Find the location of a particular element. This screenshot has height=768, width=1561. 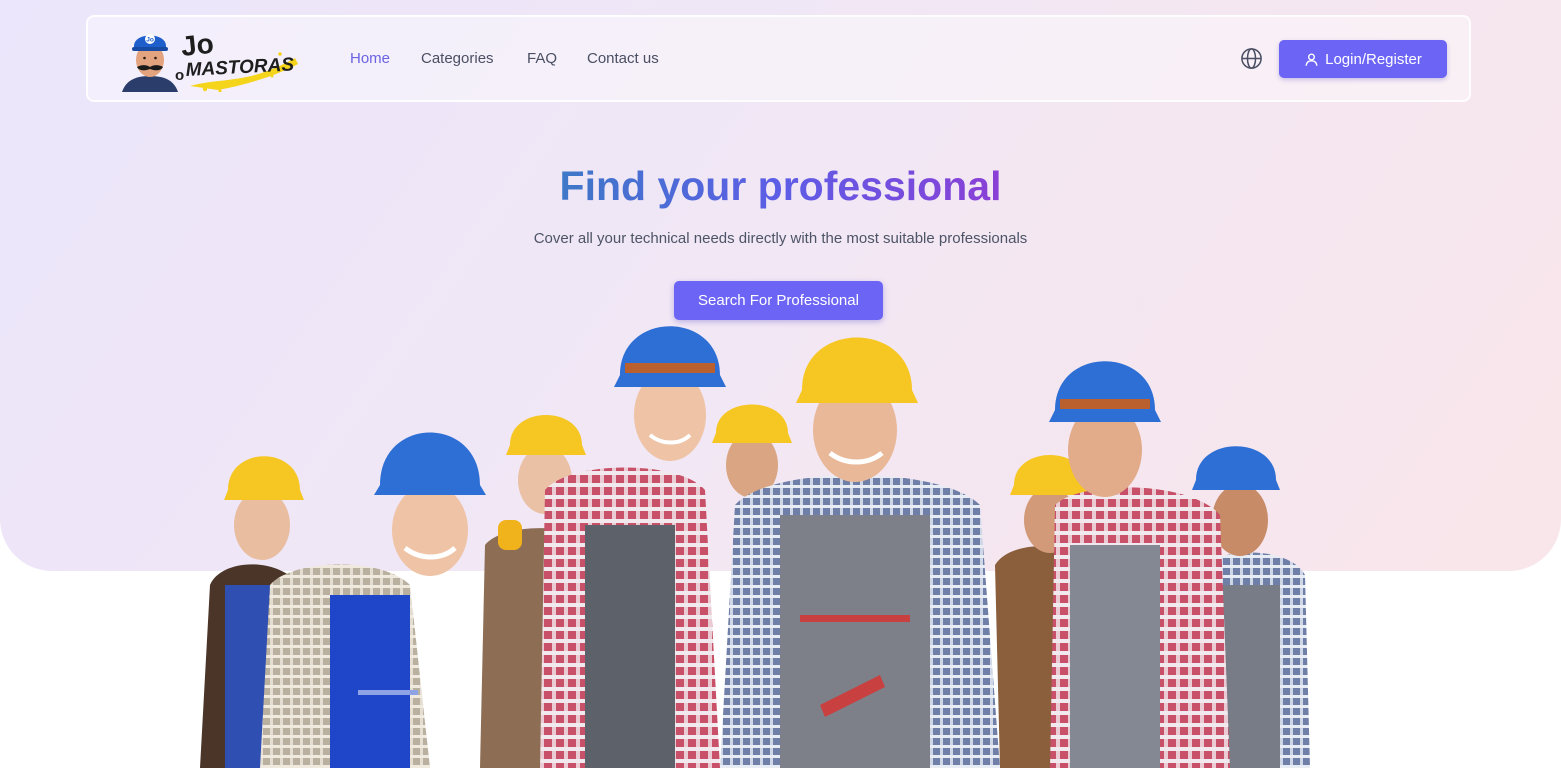

hero-title: Find your professional is located at coordinates (780, 186).